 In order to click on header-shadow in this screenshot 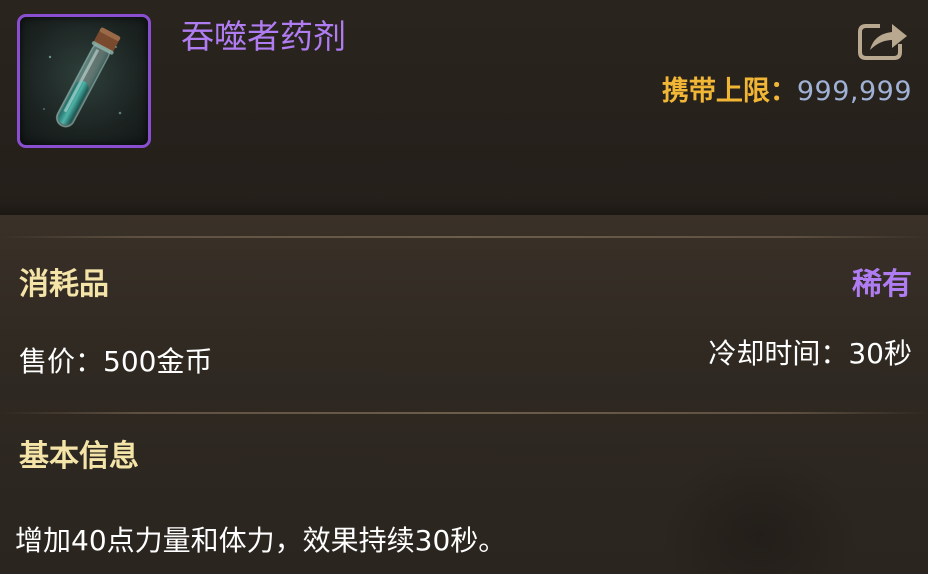, I will do `click(464, 207)`.